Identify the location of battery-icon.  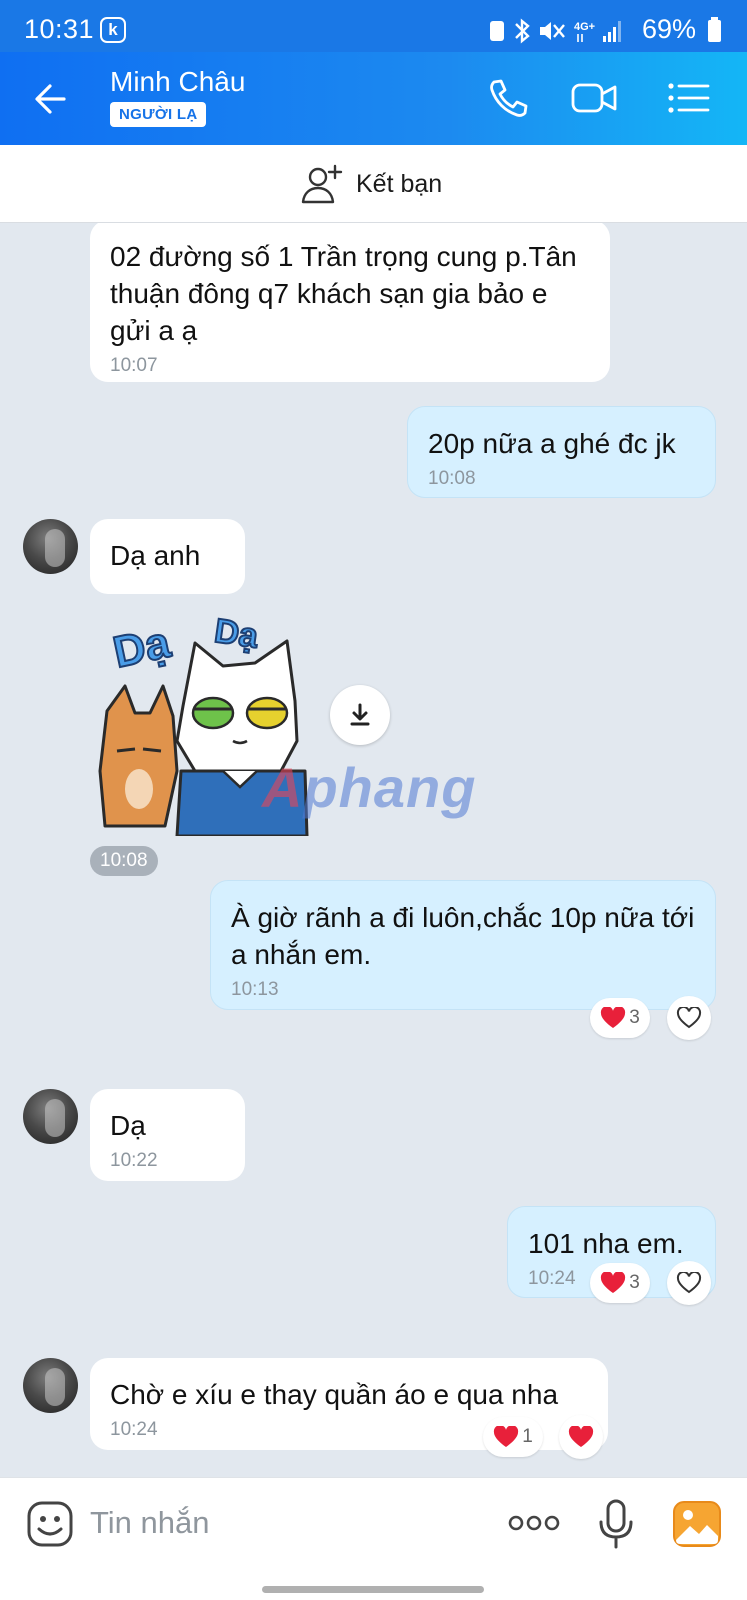
(714, 29).